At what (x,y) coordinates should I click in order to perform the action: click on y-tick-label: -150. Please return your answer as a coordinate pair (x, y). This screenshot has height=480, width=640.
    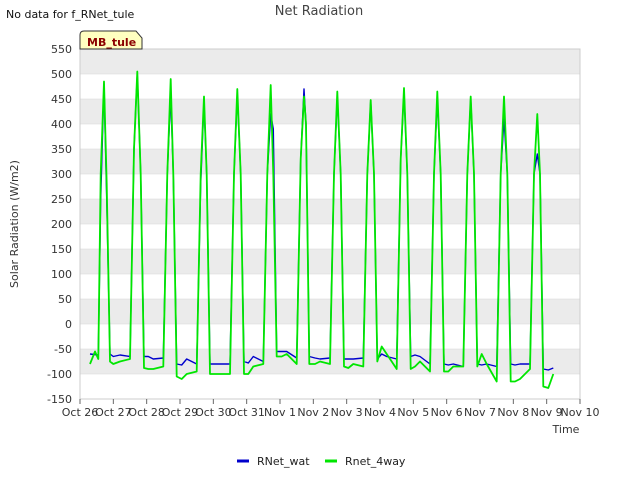
    Looking at the image, I should click on (59, 399).